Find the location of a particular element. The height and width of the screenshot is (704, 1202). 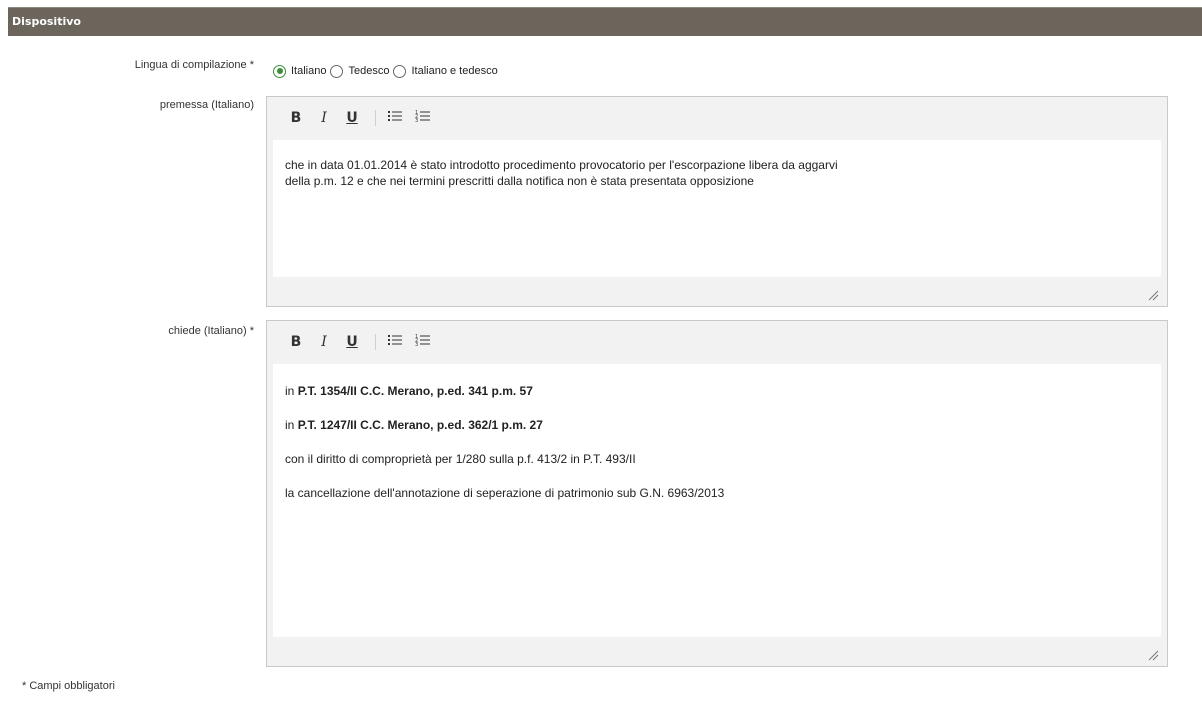

section-title: Dispositivo is located at coordinates (46, 21).